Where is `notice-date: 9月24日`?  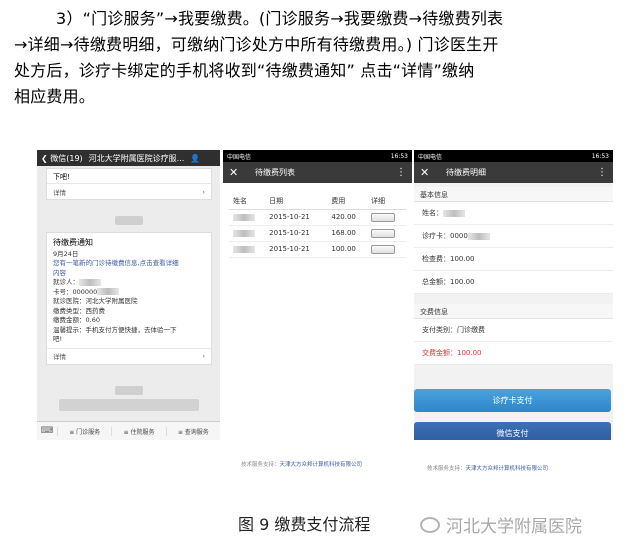 notice-date: 9月24日 is located at coordinates (66, 253).